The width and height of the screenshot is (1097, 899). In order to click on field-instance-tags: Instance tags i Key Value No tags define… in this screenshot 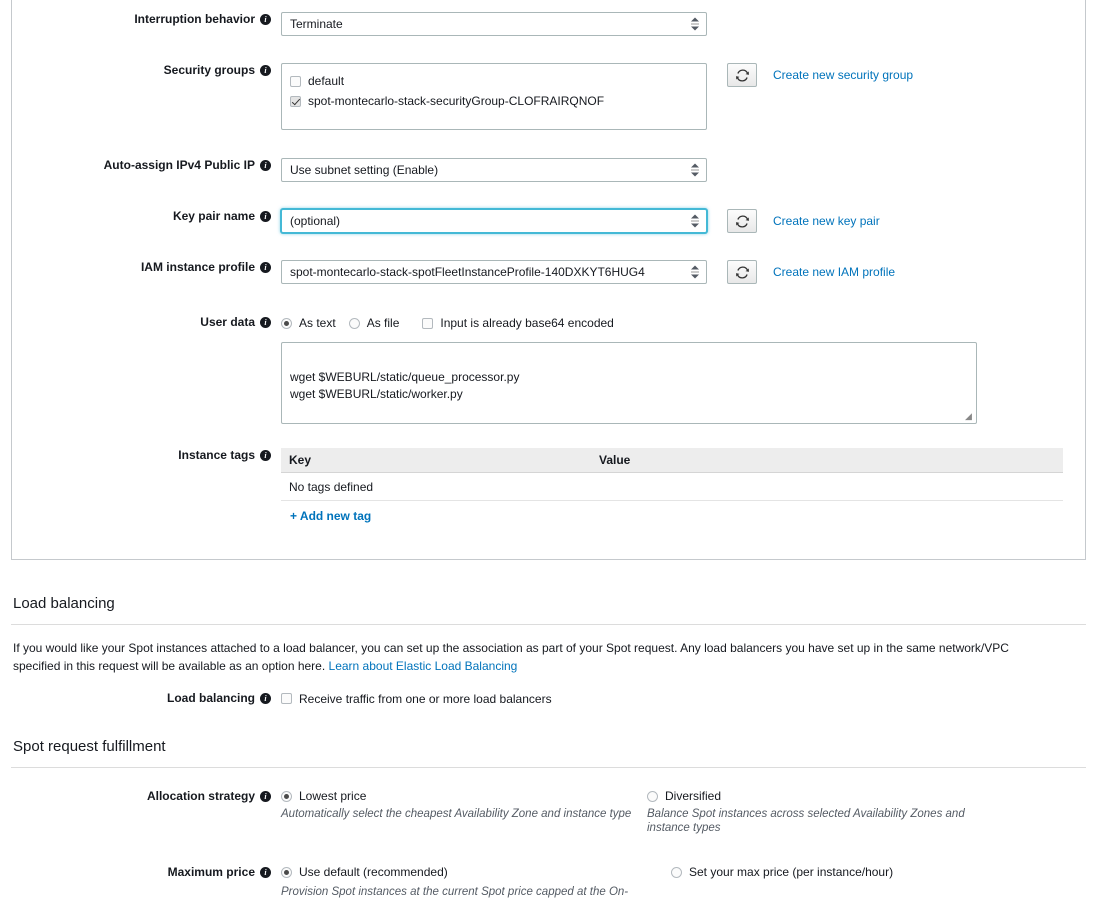, I will do `click(548, 485)`.